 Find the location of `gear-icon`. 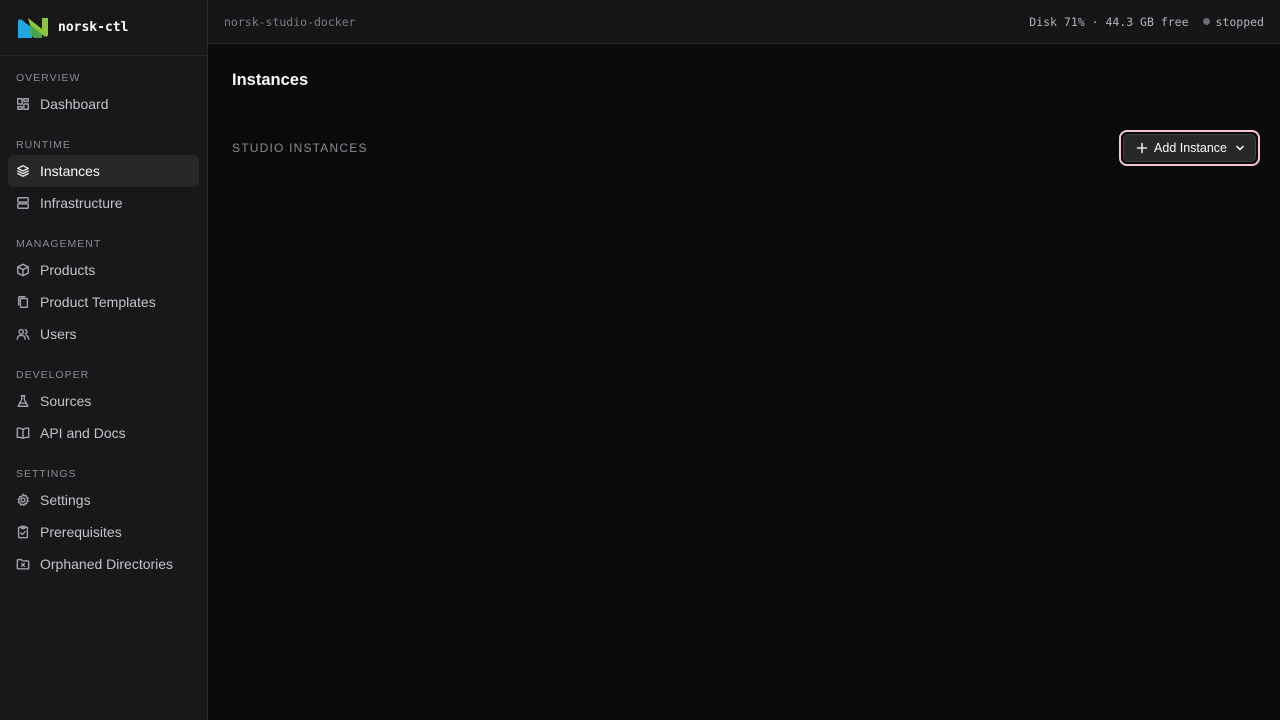

gear-icon is located at coordinates (23, 500).